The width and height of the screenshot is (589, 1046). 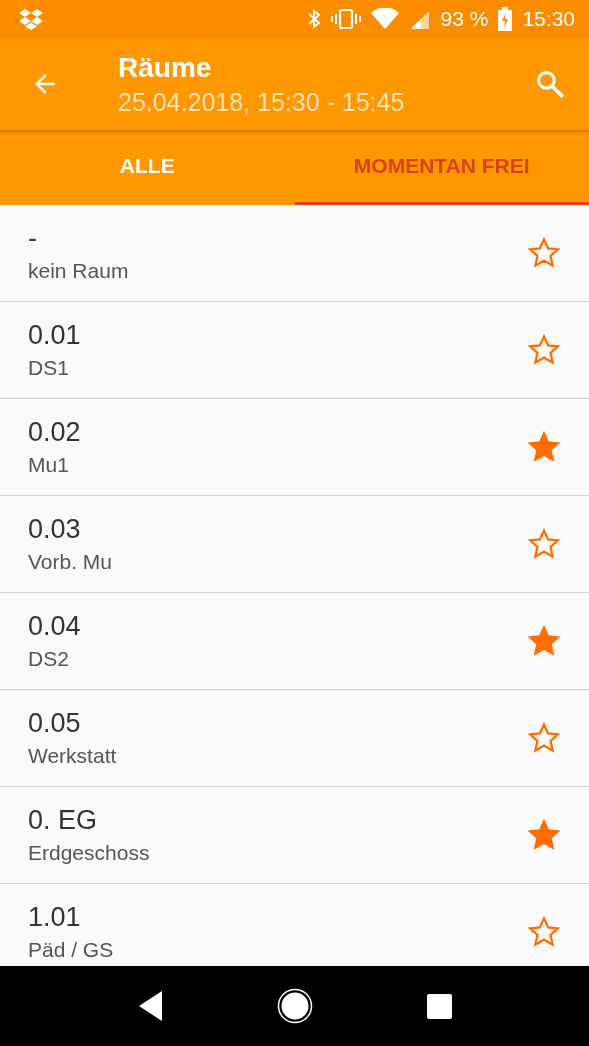 What do you see at coordinates (165, 67) in the screenshot?
I see `screen-title: Räume` at bounding box center [165, 67].